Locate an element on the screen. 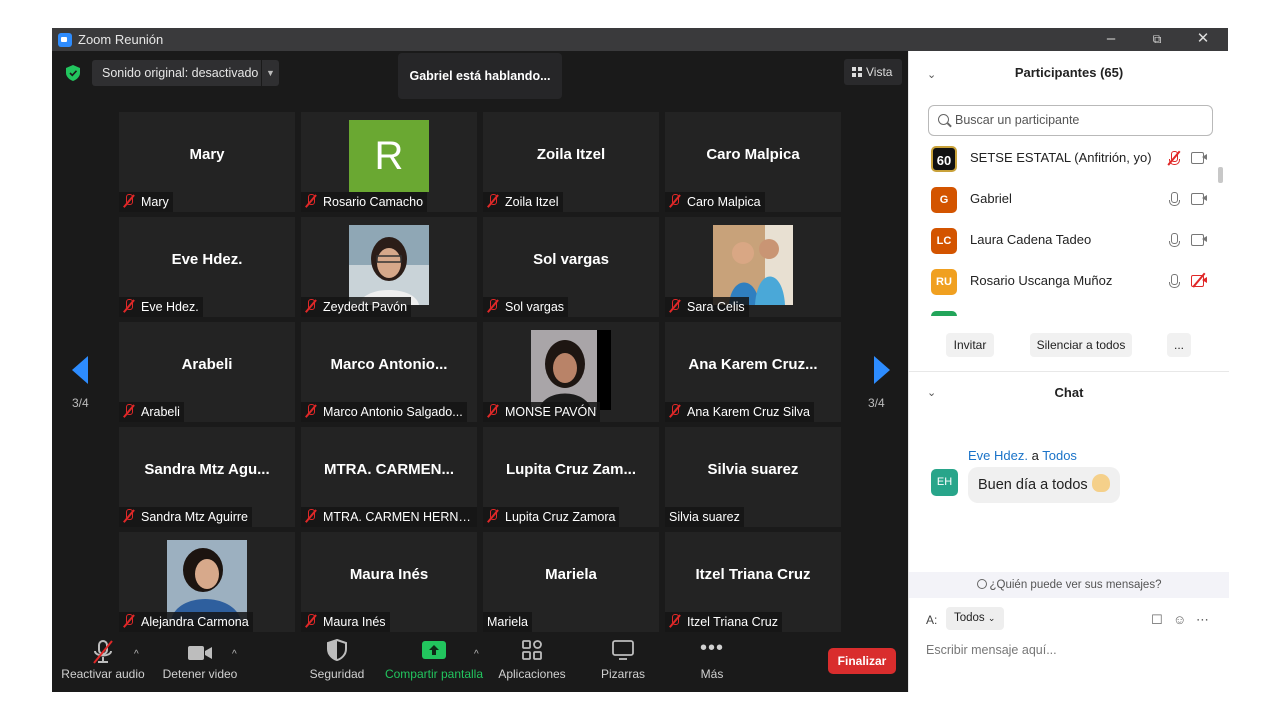 The width and height of the screenshot is (1280, 720). video-tile: Silvia suarez Silvia suarez is located at coordinates (753, 477).